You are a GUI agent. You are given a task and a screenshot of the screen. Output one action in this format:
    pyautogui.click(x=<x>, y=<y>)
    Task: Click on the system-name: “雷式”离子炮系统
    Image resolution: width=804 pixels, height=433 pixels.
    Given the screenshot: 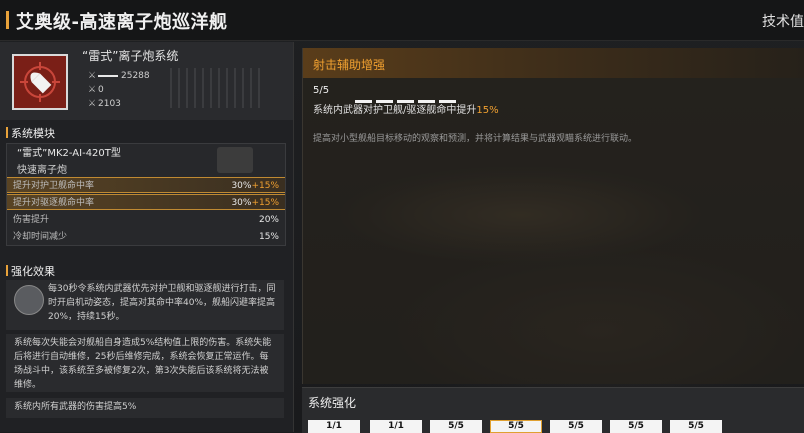 What is the action you would take?
    pyautogui.click(x=130, y=56)
    